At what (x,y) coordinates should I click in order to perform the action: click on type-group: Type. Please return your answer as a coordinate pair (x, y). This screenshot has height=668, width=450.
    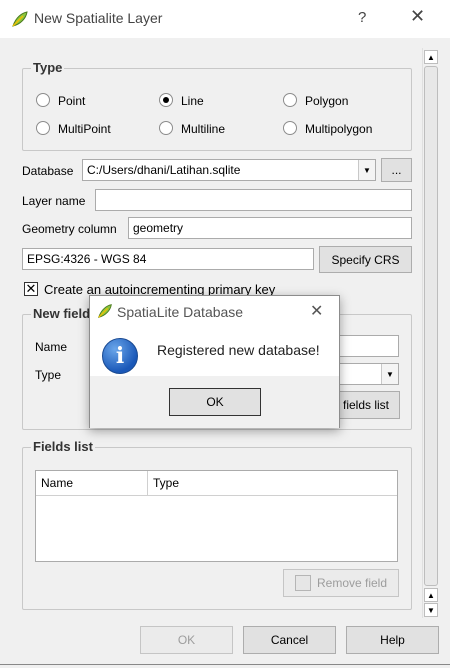
    Looking at the image, I should click on (217, 105).